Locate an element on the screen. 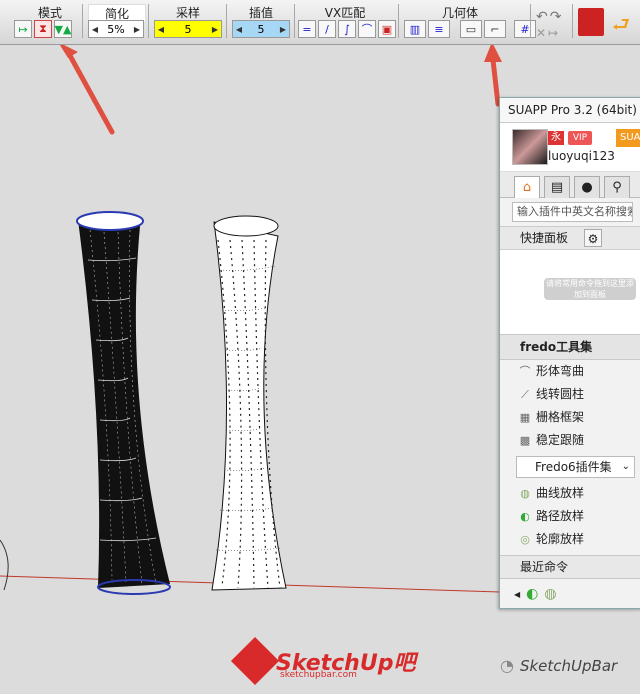 This screenshot has width=640, height=694. image-icon: ▤ is located at coordinates (557, 187).